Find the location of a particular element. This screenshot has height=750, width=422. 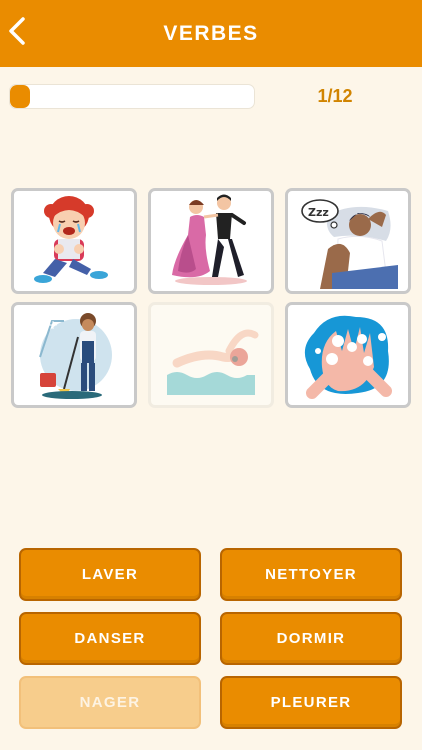

washing-hands-card is located at coordinates (348, 355).